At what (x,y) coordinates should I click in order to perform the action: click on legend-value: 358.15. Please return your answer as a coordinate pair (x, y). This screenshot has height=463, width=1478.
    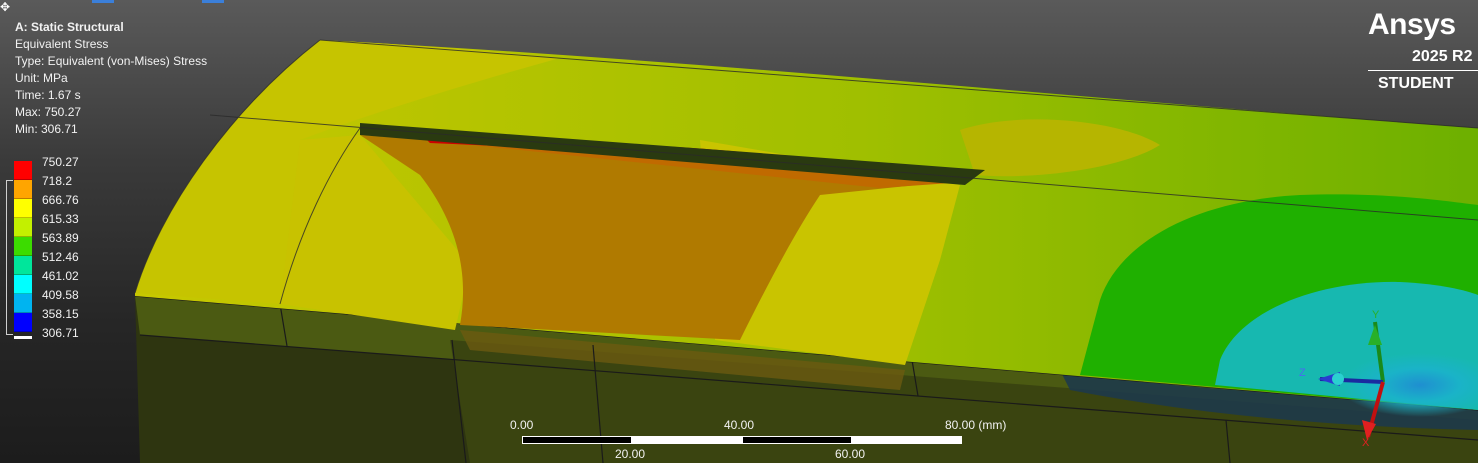
    Looking at the image, I should click on (60, 314).